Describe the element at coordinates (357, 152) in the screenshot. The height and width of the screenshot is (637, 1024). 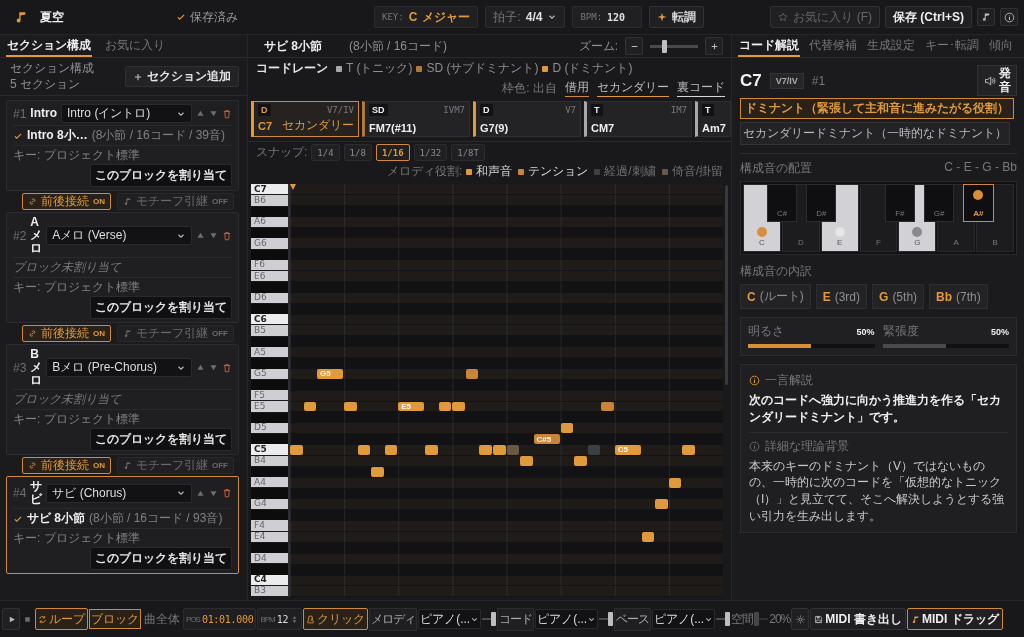
I see `snap-button: 1/8` at that location.